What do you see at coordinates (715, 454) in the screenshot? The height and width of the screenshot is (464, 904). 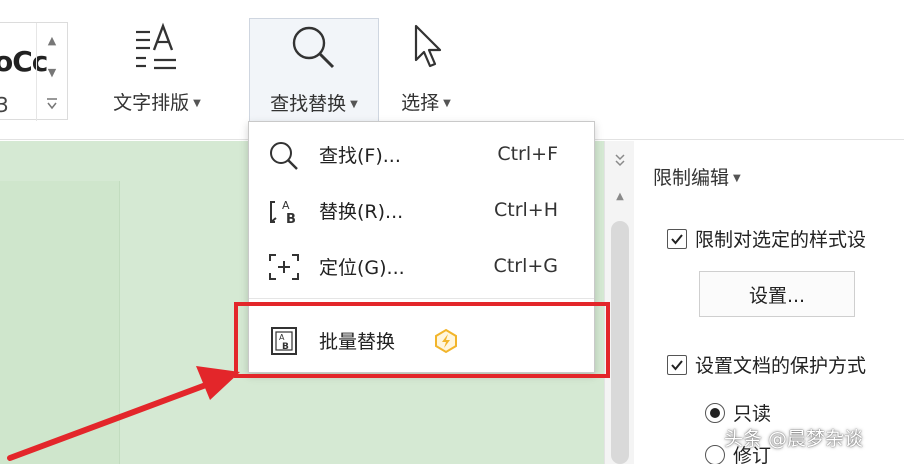 I see `radio-revision` at bounding box center [715, 454].